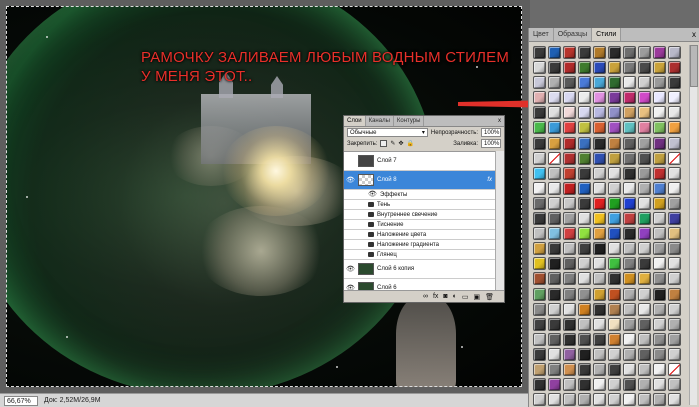 This screenshot has width=699, height=407. Describe the element at coordinates (435, 296) in the screenshot. I see `fx-icon: fx` at that location.